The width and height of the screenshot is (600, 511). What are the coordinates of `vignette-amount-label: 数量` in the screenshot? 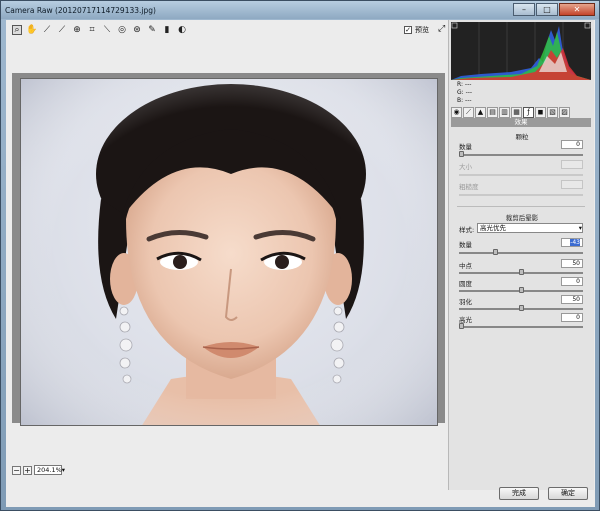 It's located at (465, 245).